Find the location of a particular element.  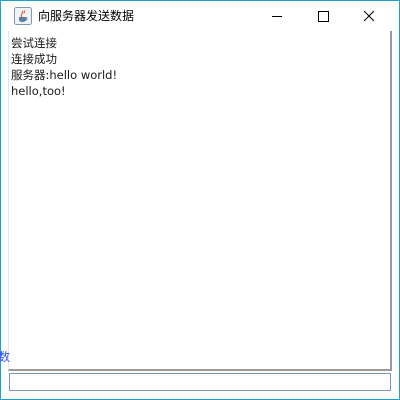

maximize-icon is located at coordinates (323, 16).